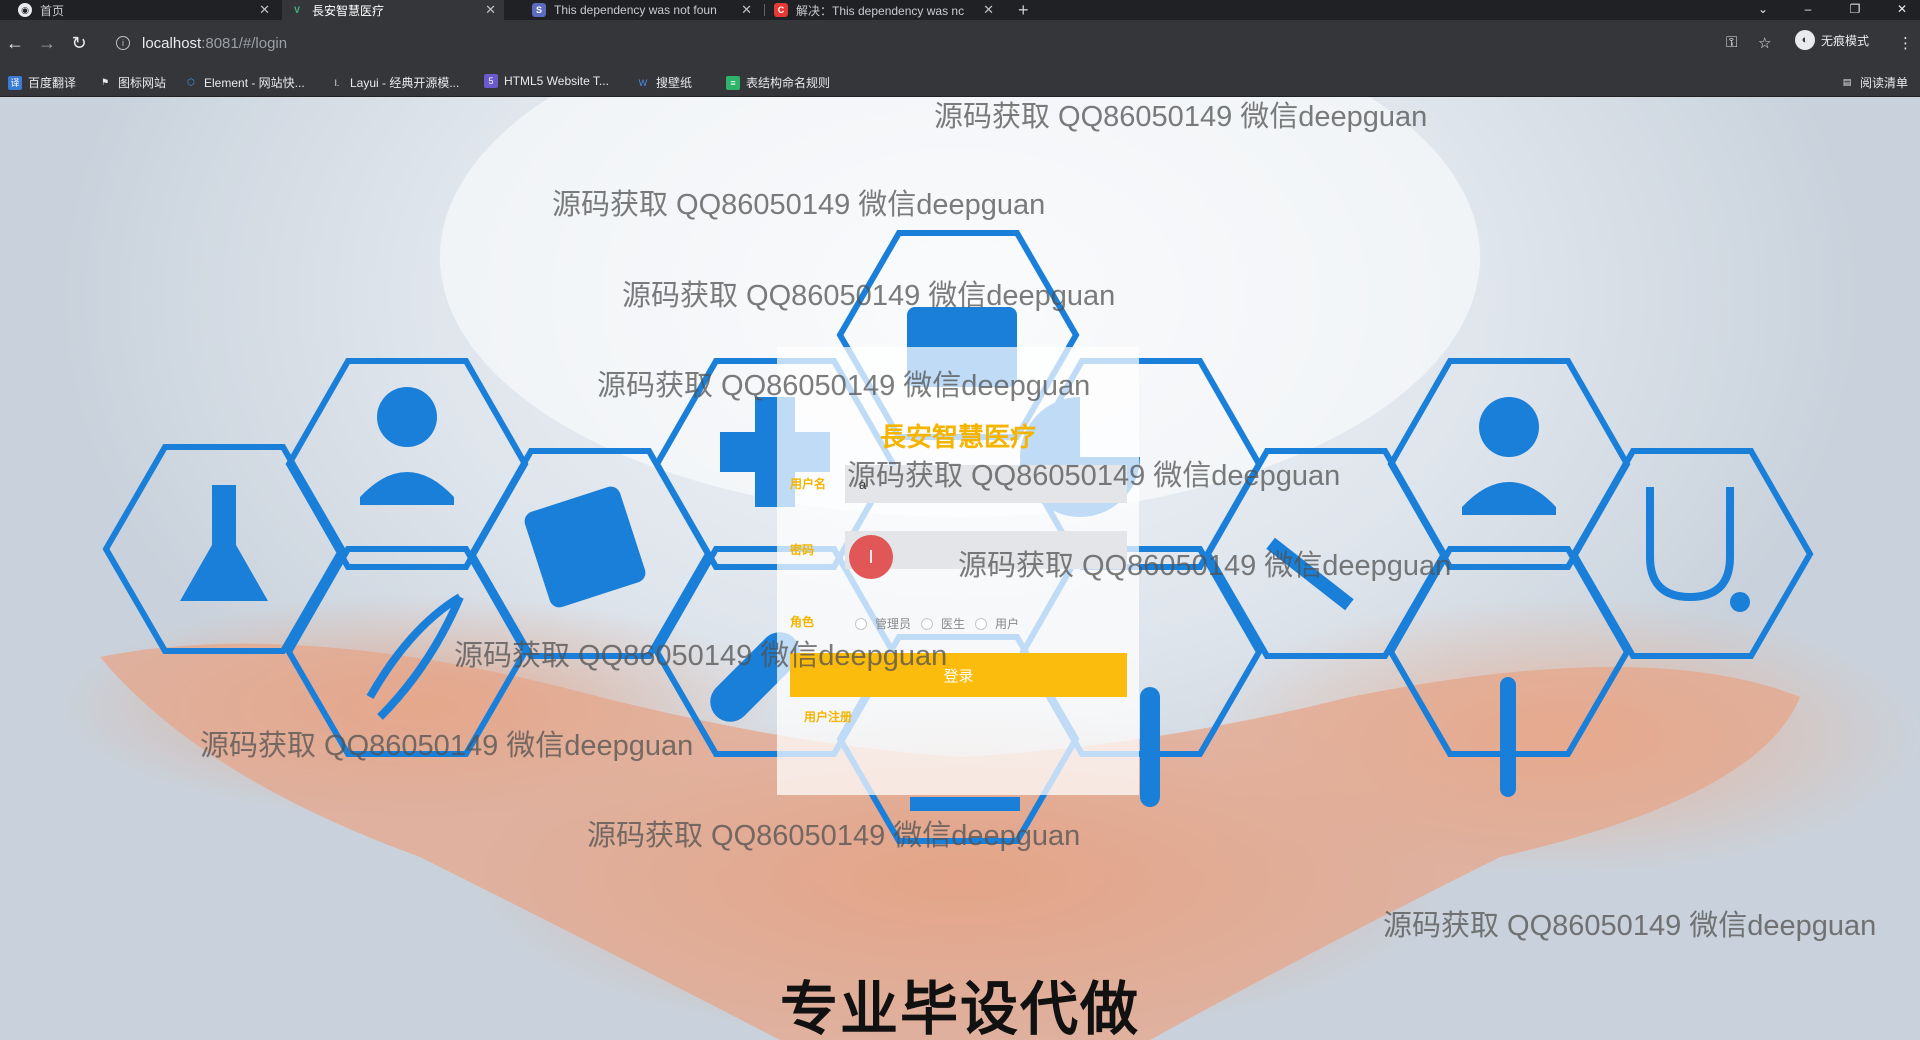  I want to click on register-link: 用户注册, so click(828, 716).